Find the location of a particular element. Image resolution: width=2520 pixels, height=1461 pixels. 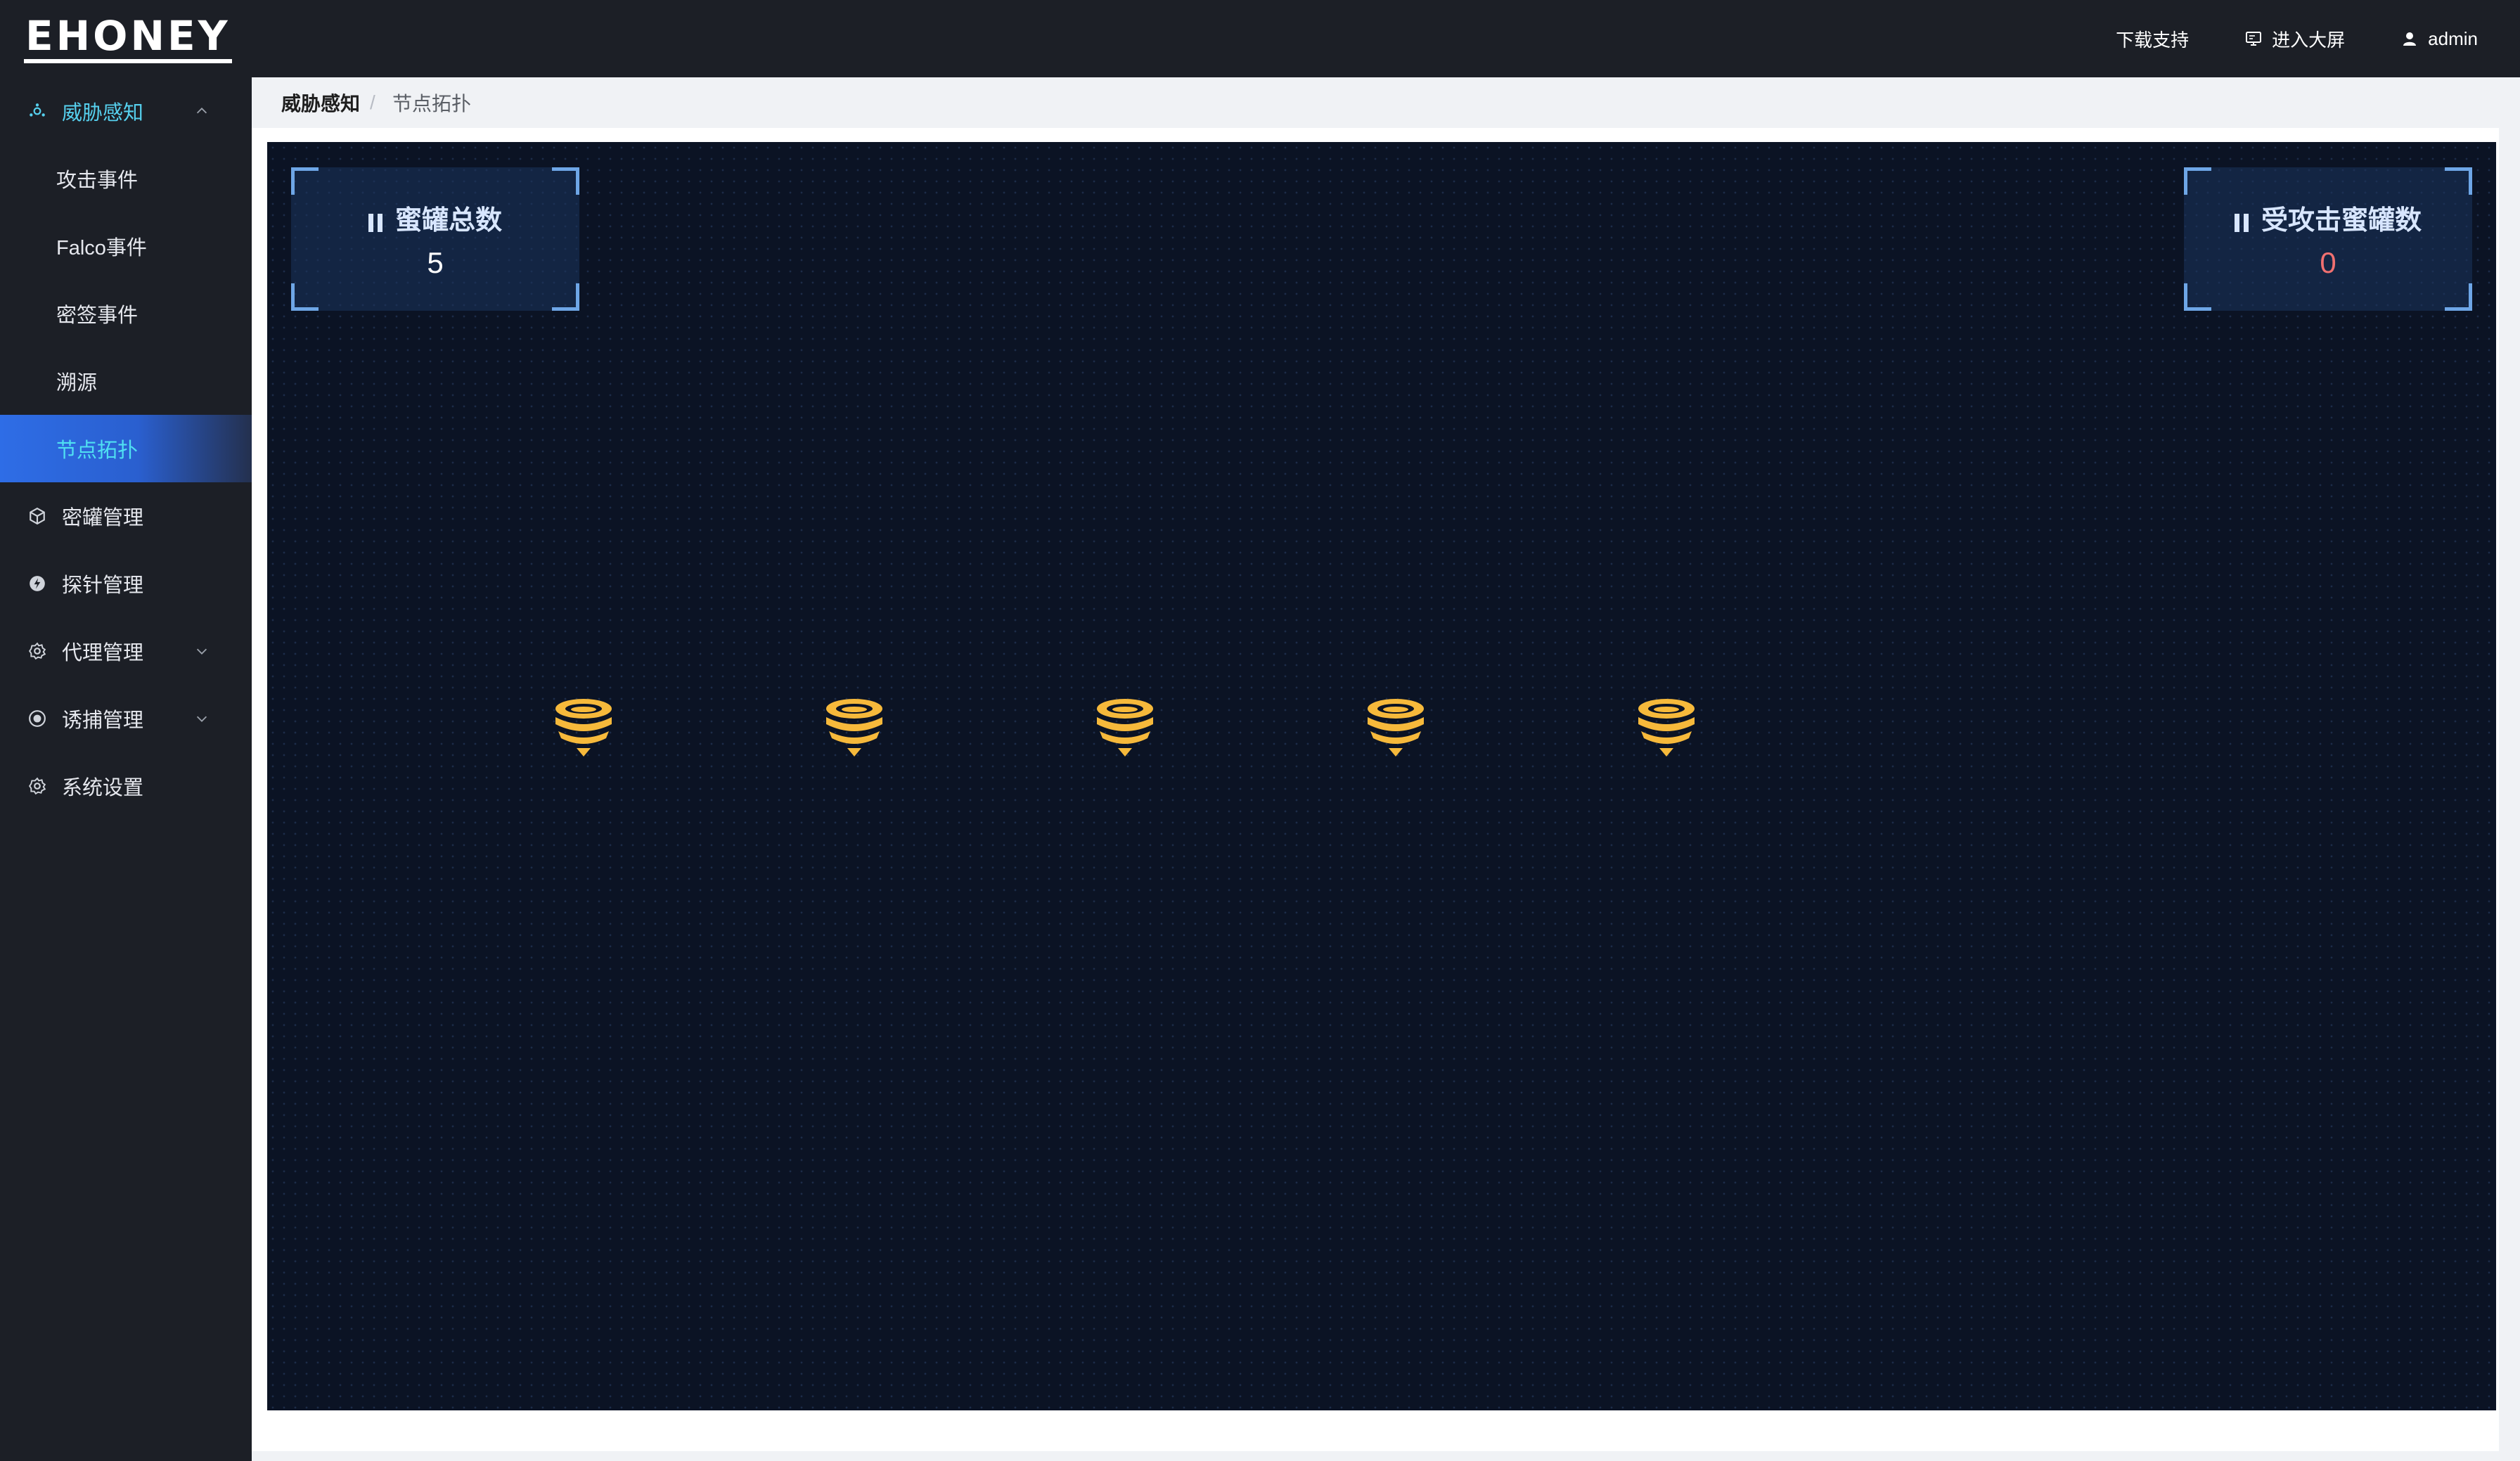

chevron-up-icon is located at coordinates (201, 111).